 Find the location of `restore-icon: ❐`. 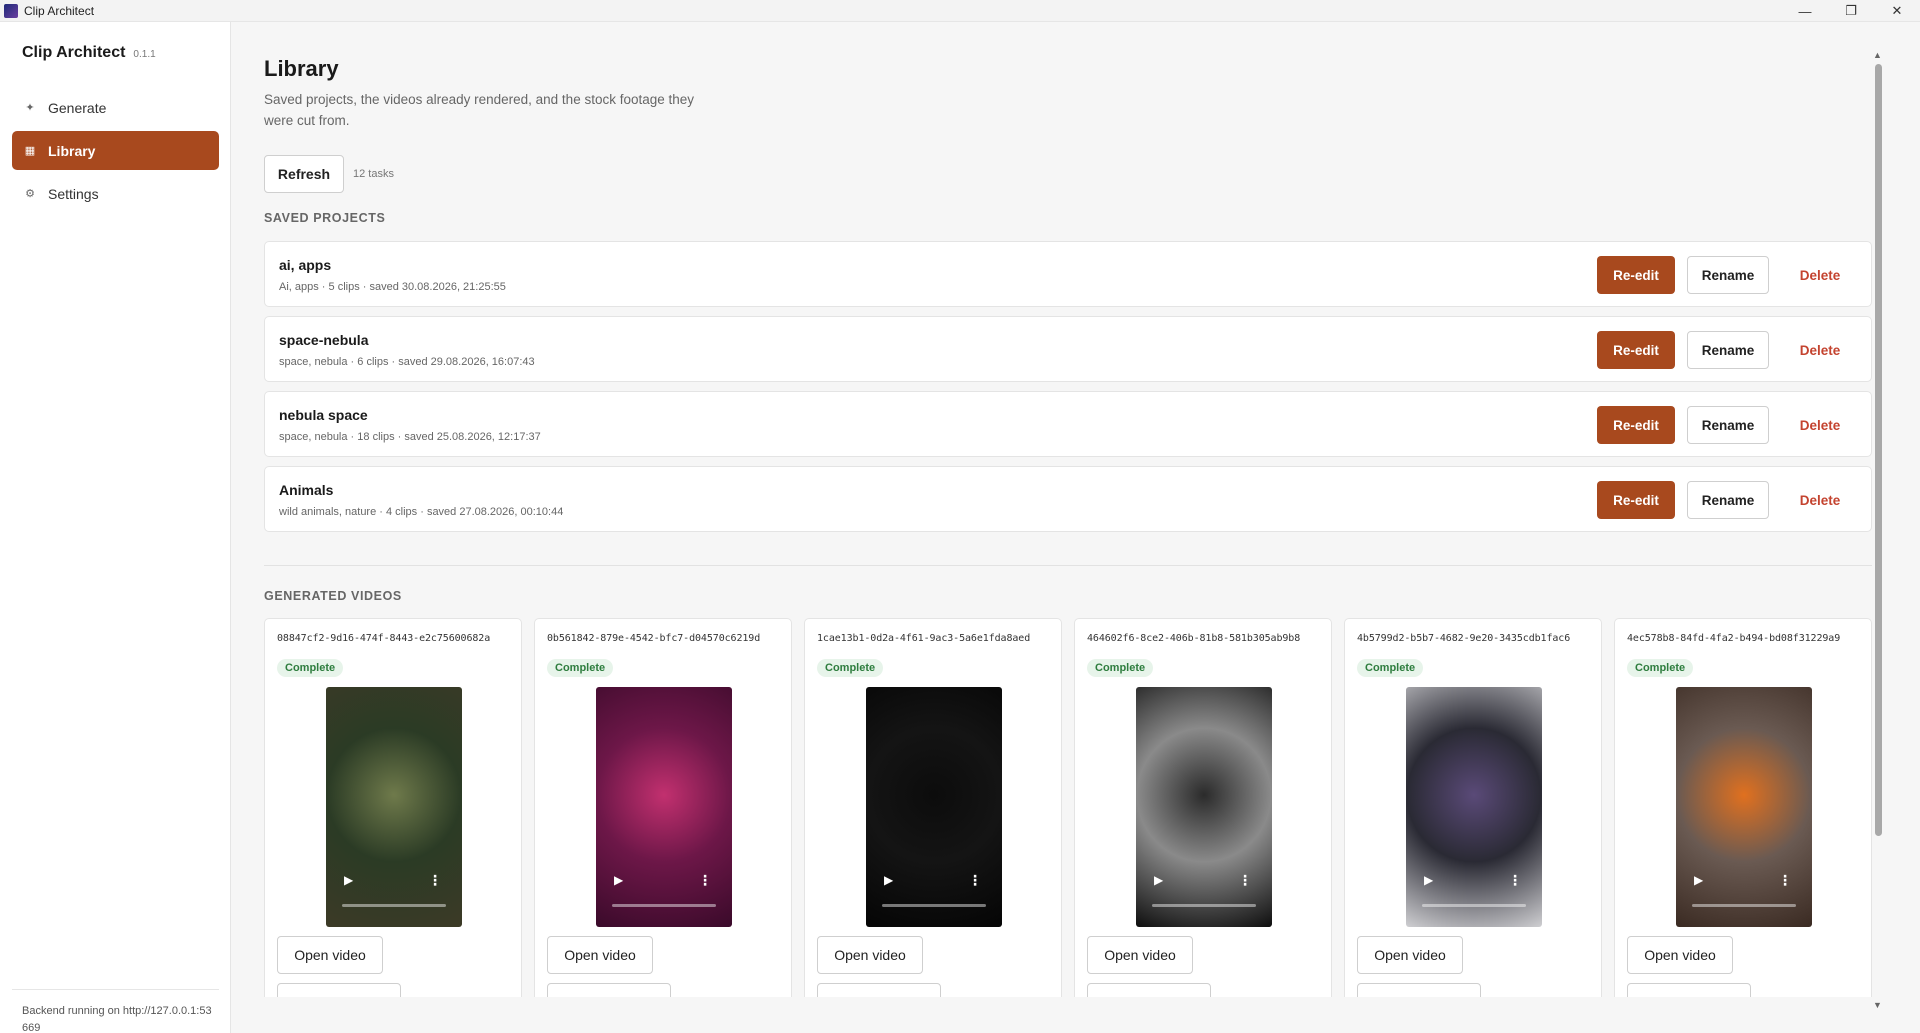

restore-icon: ❐ is located at coordinates (1851, 11).